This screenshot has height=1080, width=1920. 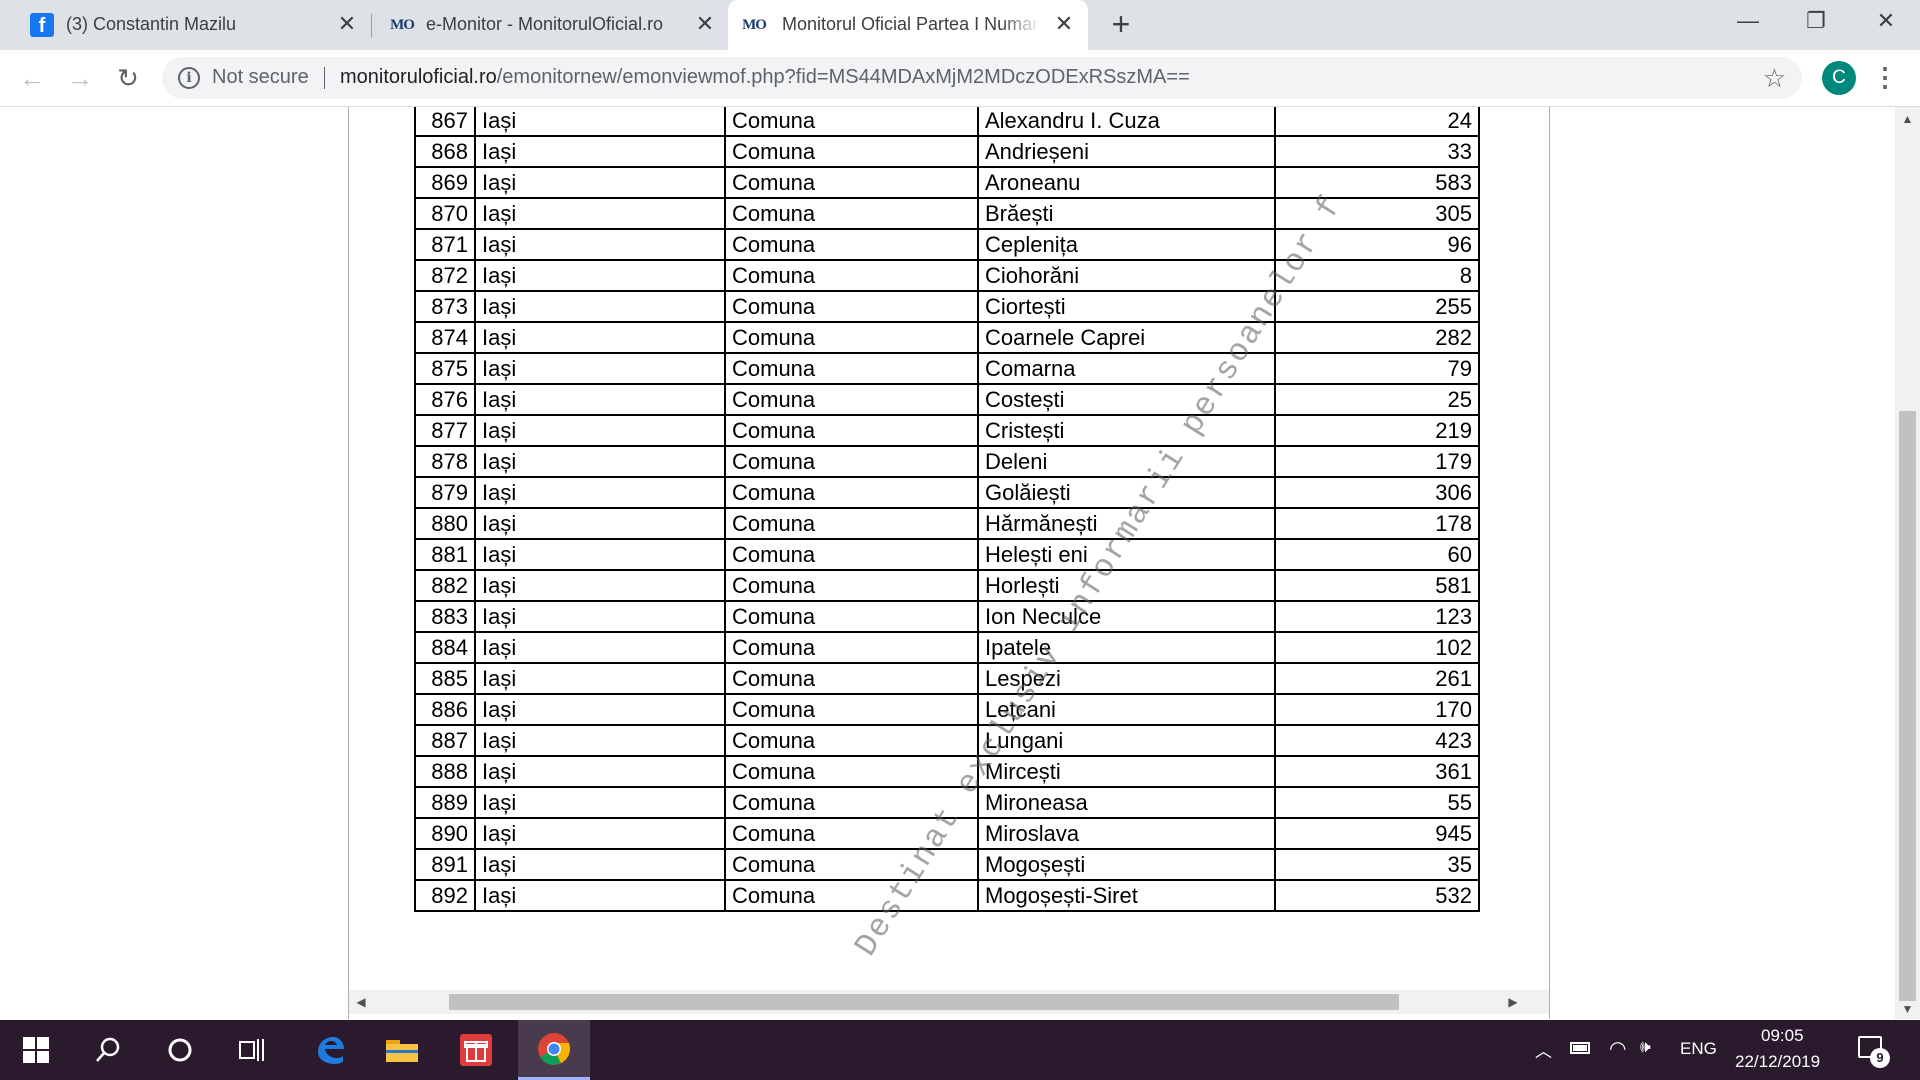 I want to click on info-icon: i, so click(x=189, y=78).